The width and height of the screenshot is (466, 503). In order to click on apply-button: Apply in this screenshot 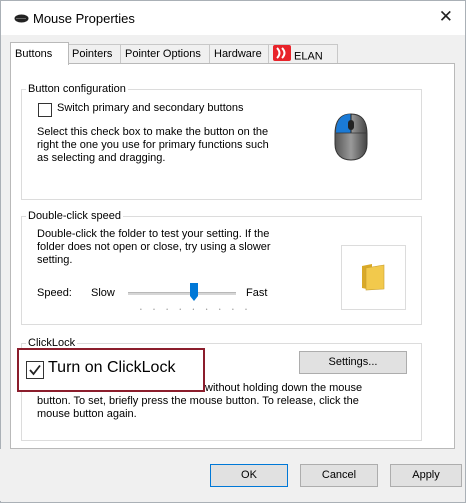, I will do `click(426, 475)`.